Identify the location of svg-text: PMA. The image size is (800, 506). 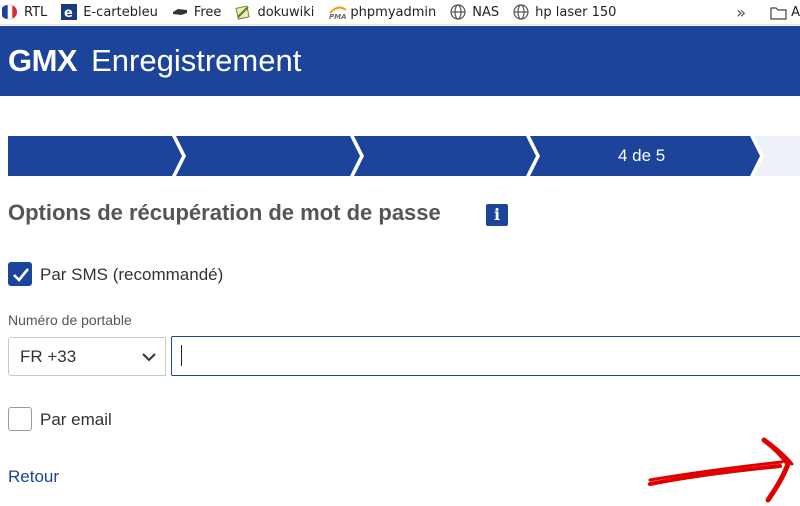
(338, 16).